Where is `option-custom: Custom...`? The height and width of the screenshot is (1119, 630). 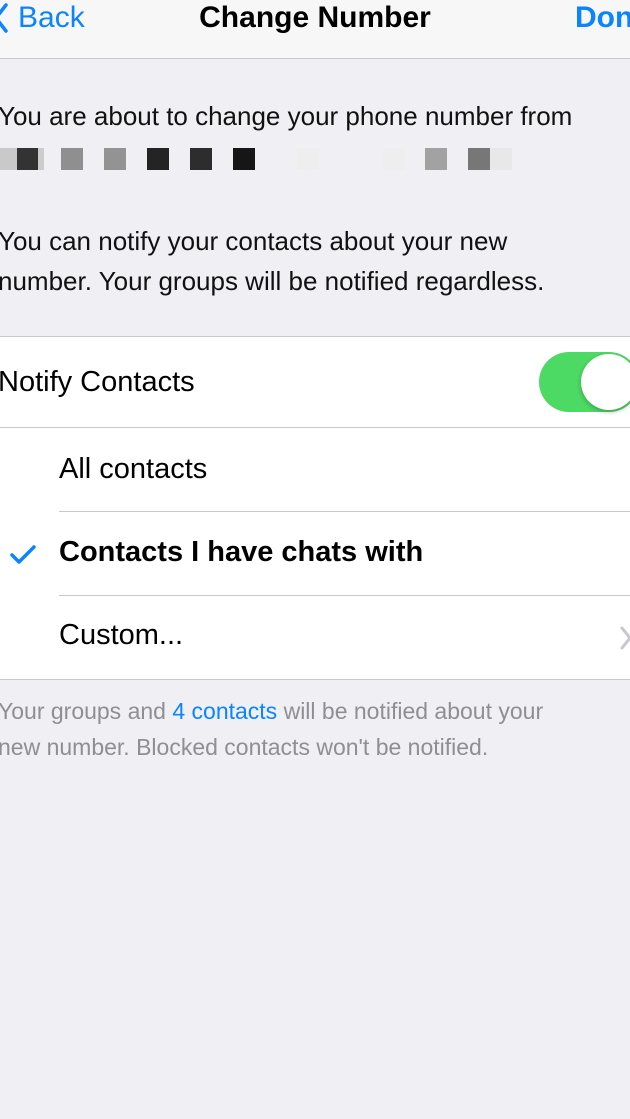
option-custom: Custom... is located at coordinates (315, 635).